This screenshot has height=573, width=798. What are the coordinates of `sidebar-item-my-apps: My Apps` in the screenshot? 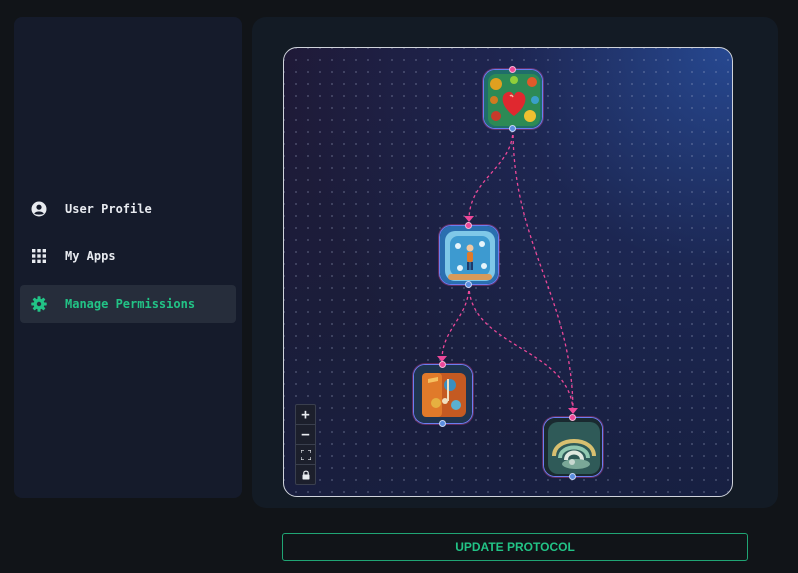 It's located at (128, 256).